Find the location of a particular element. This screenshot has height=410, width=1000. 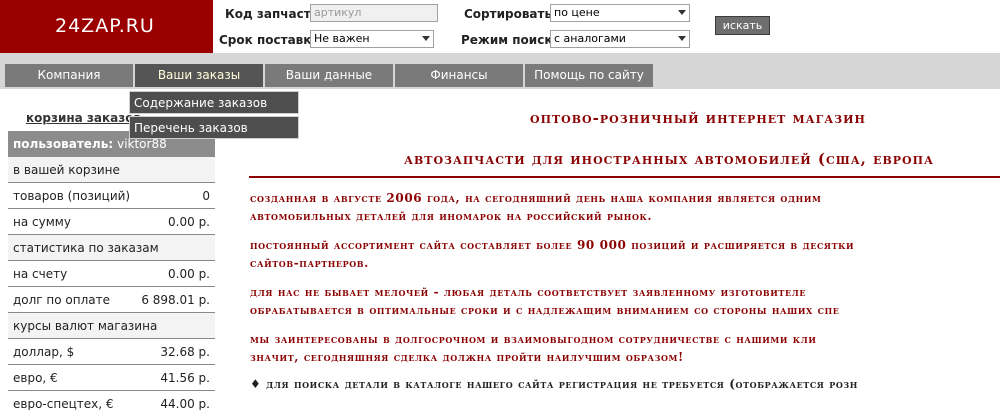

tab-your-data: Ваши данные is located at coordinates (329, 75).